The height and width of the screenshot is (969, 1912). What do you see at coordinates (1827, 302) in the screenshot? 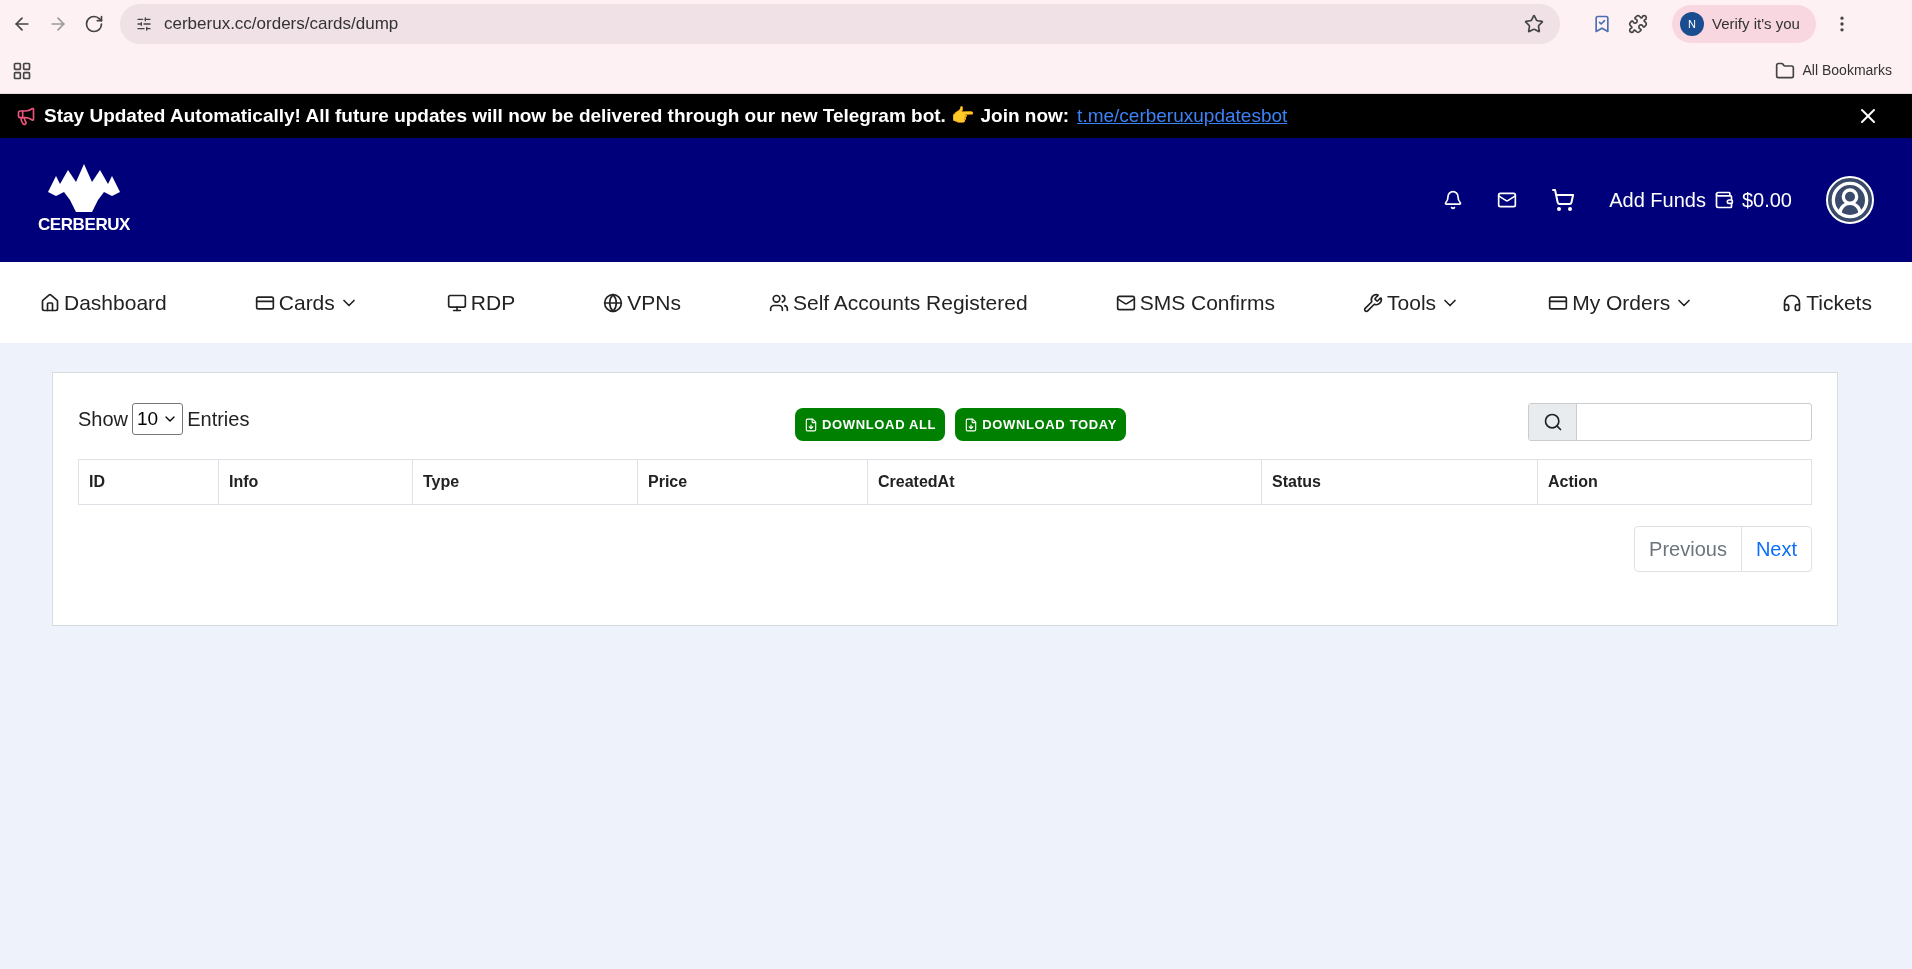
I see `nav-item: Tickets` at bounding box center [1827, 302].